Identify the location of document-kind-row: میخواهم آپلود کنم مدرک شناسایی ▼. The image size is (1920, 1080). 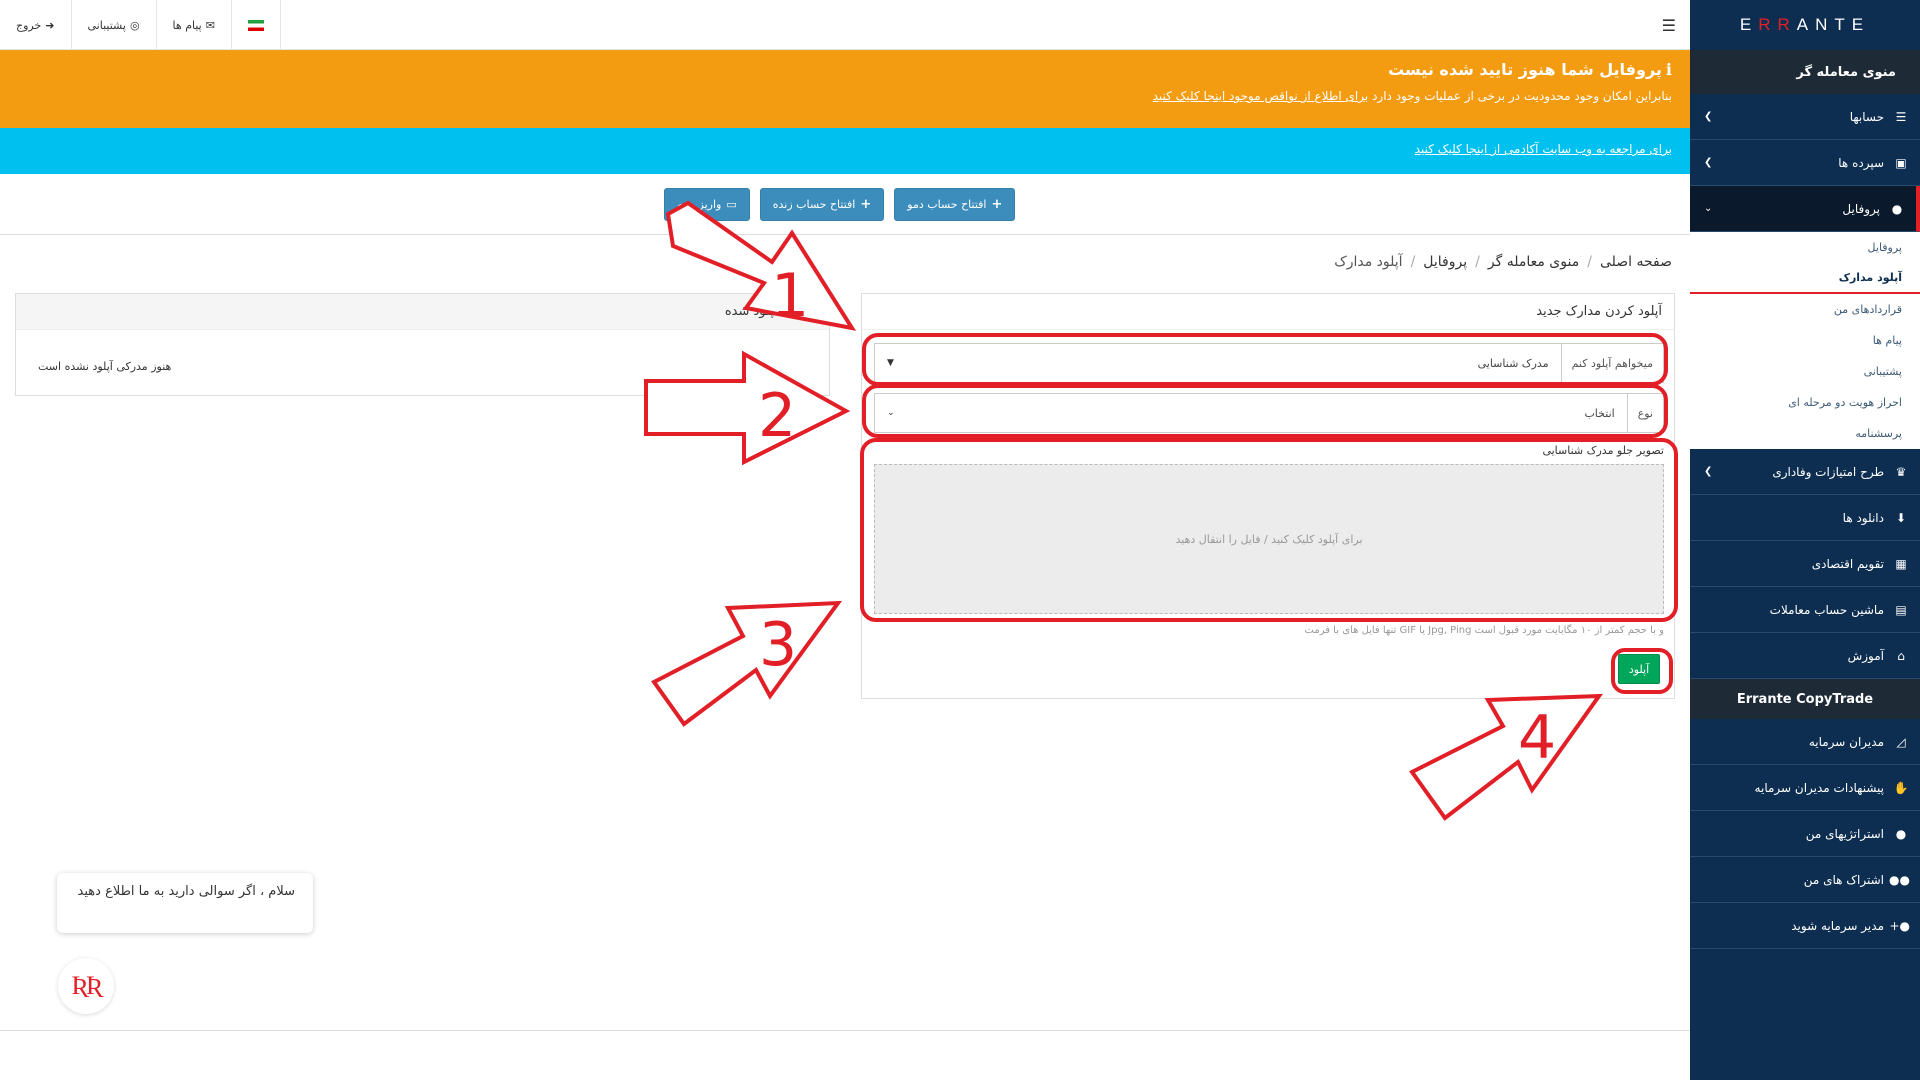
(1269, 363).